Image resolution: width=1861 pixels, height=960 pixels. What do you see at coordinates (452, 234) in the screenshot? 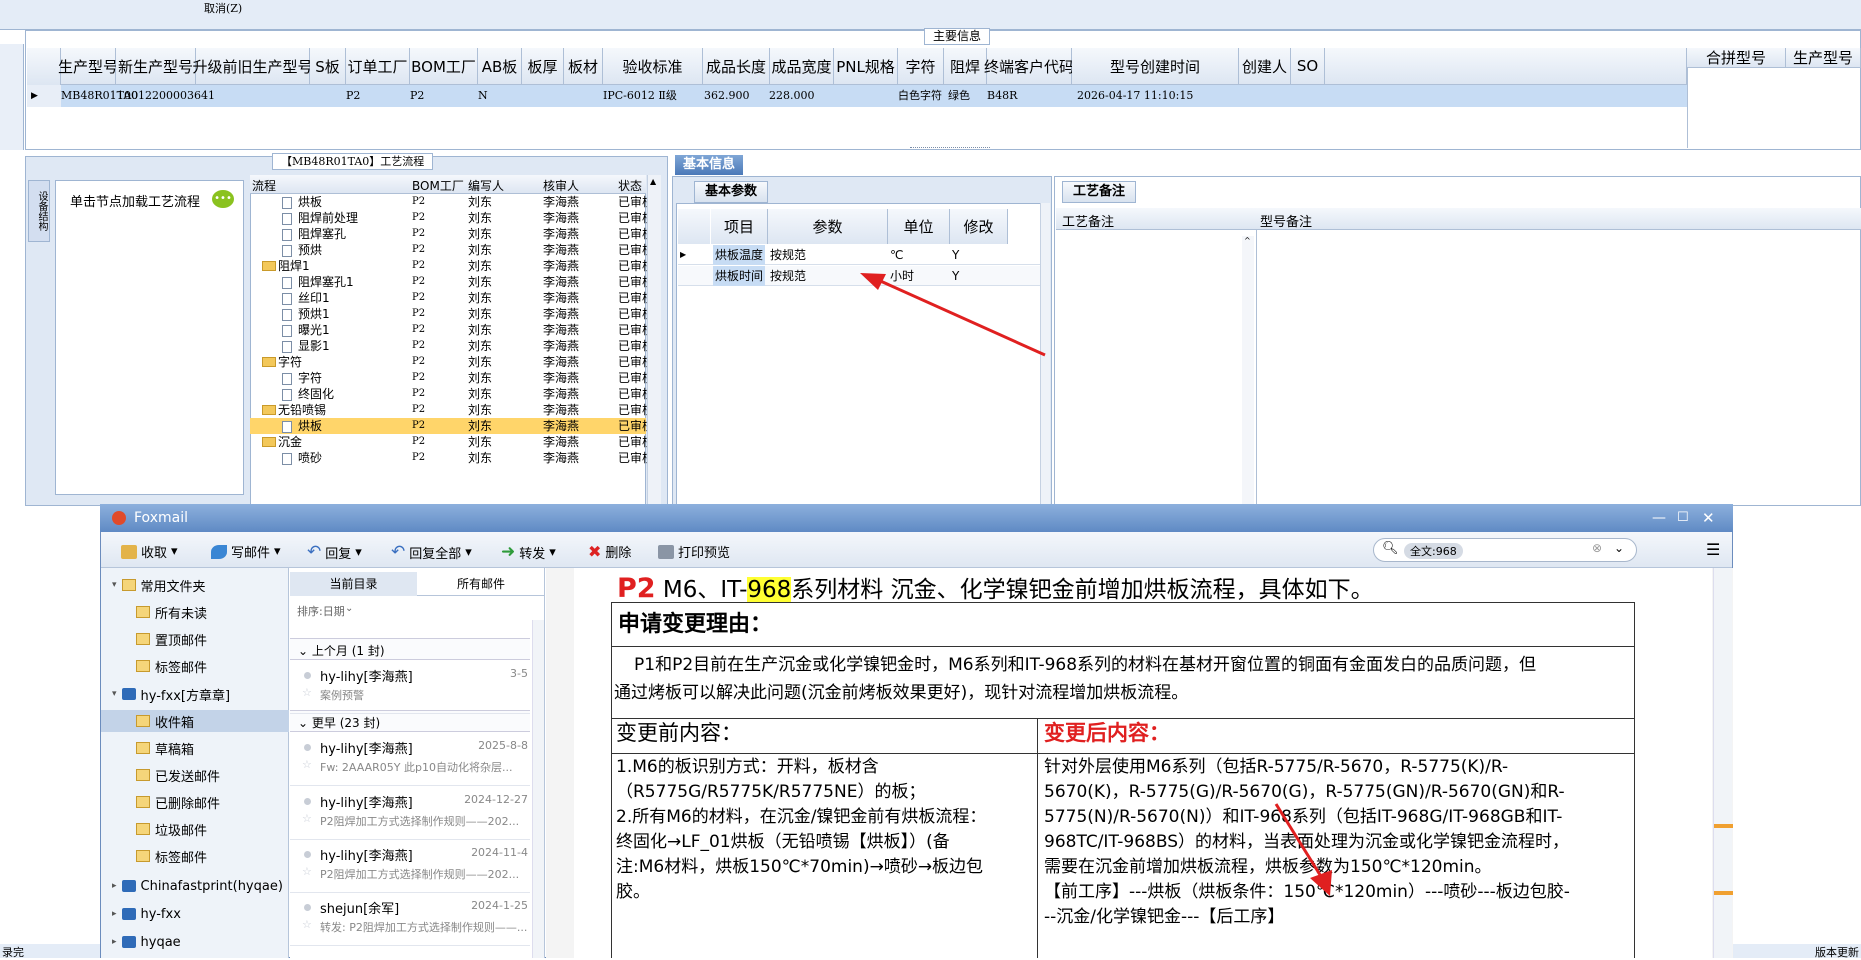
I see `process-tree-row: 阻焊塞孔 P2 刘东 李海燕 已审核` at bounding box center [452, 234].